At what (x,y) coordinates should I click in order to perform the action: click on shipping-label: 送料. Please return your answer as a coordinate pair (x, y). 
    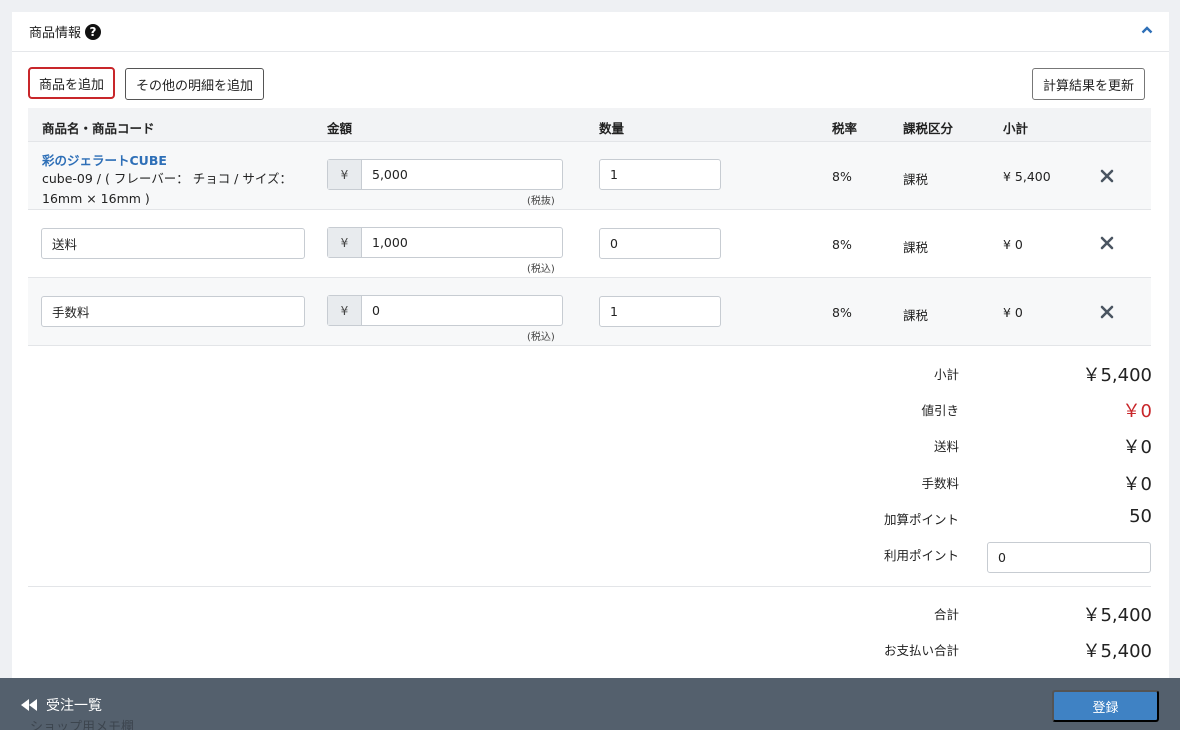
    Looking at the image, I should click on (946, 446).